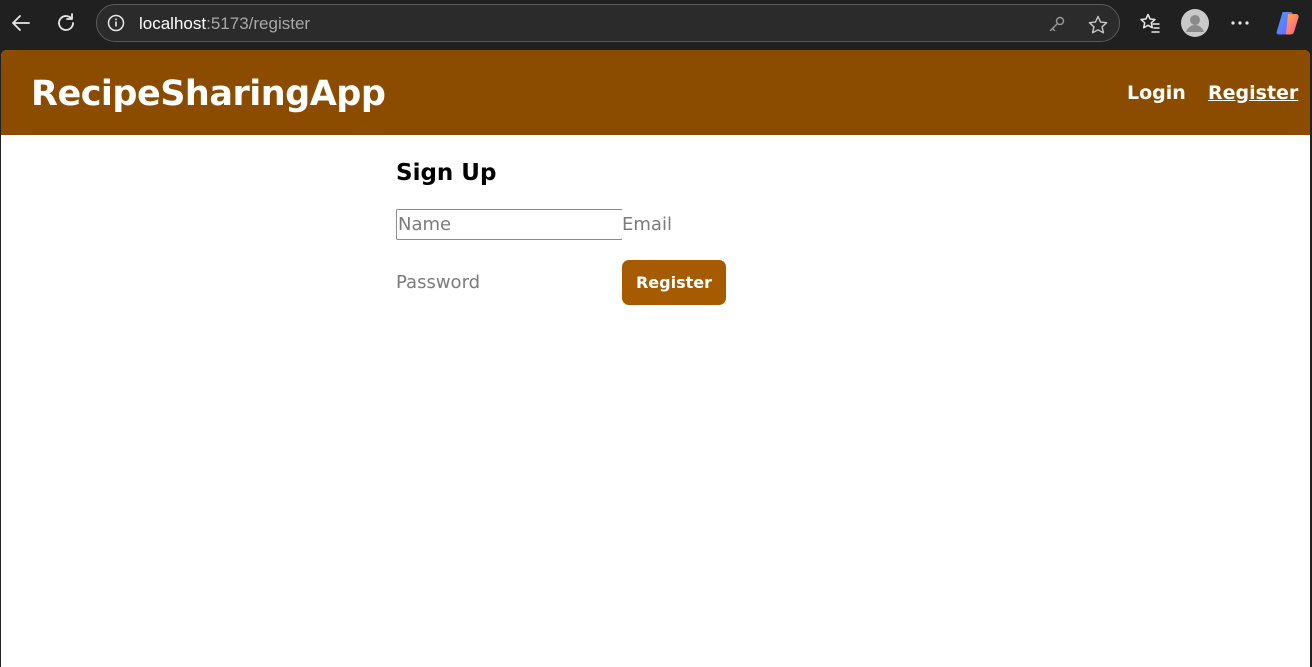 This screenshot has height=667, width=1312. What do you see at coordinates (655, 92) in the screenshot?
I see `app-header: RecipeSharingApp Login Register` at bounding box center [655, 92].